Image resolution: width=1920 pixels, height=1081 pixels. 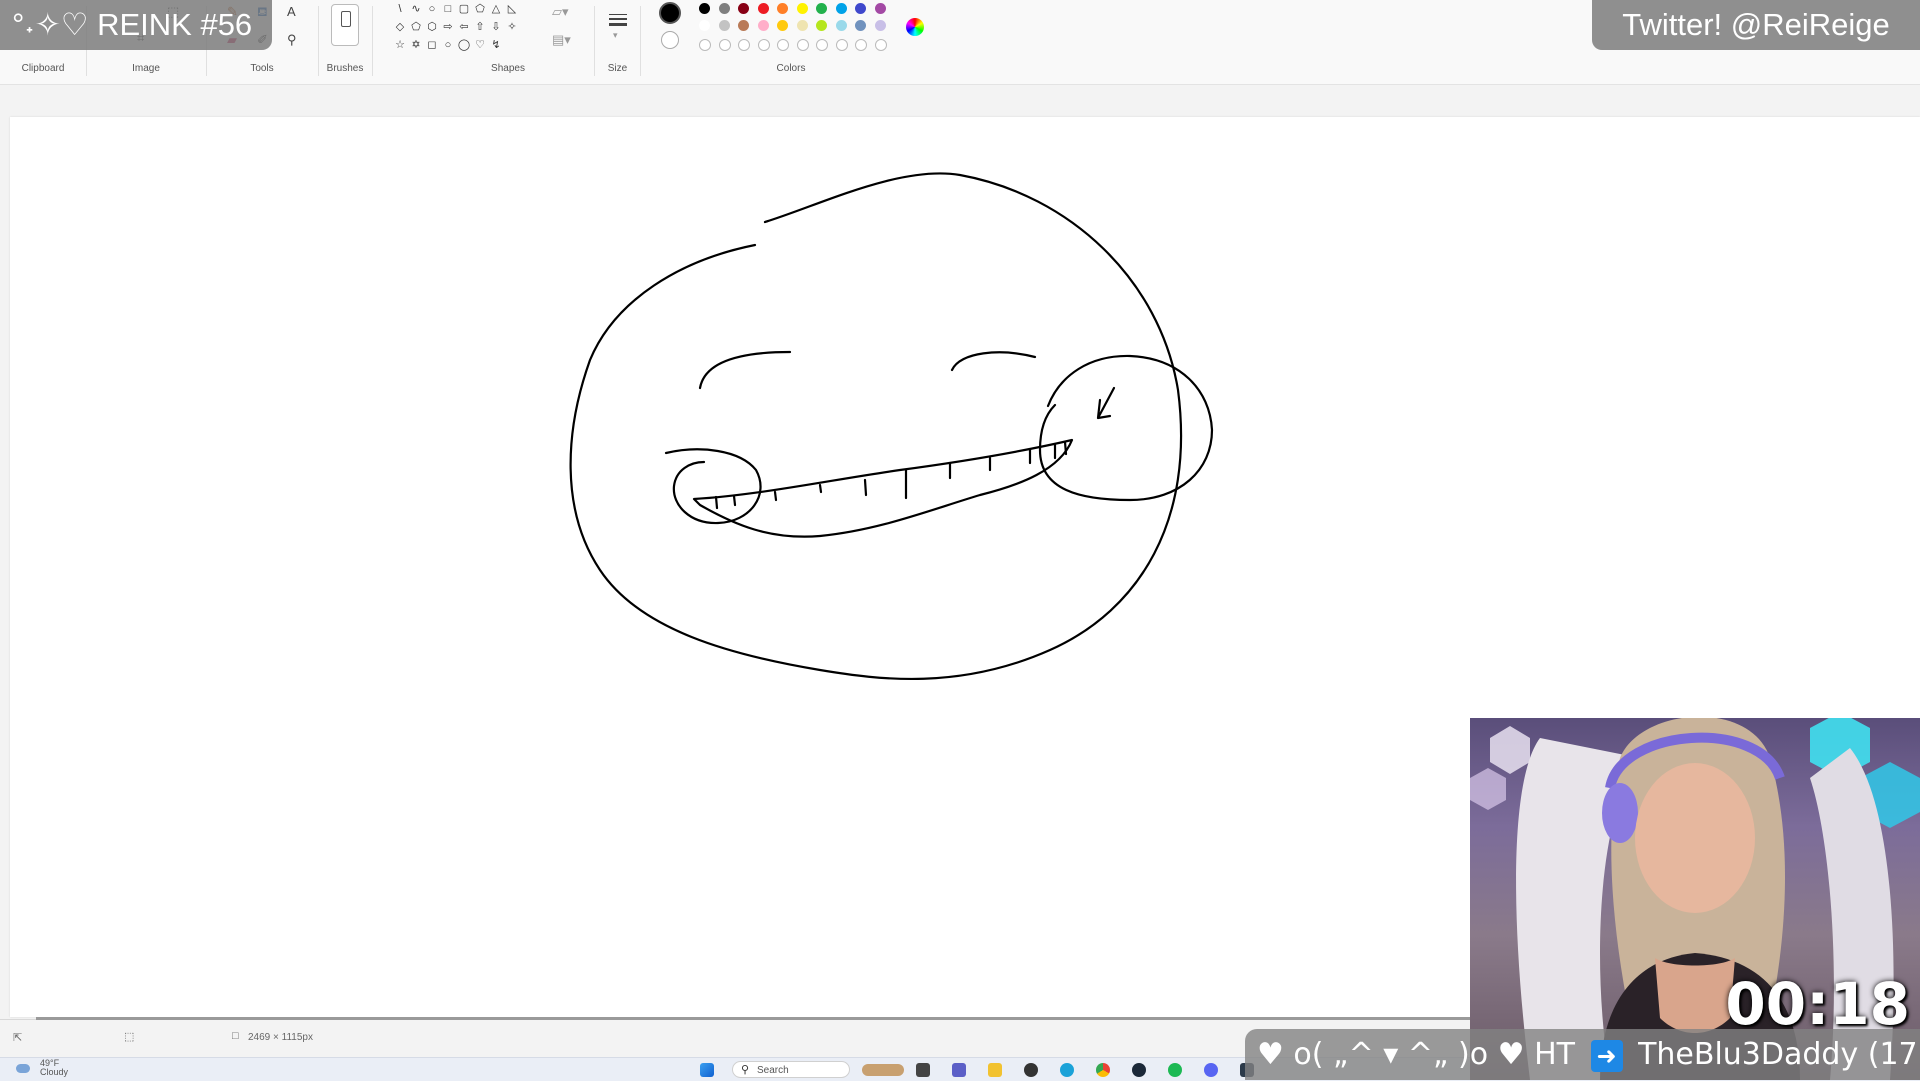 What do you see at coordinates (773, 1070) in the screenshot?
I see `search-placeholder: Search` at bounding box center [773, 1070].